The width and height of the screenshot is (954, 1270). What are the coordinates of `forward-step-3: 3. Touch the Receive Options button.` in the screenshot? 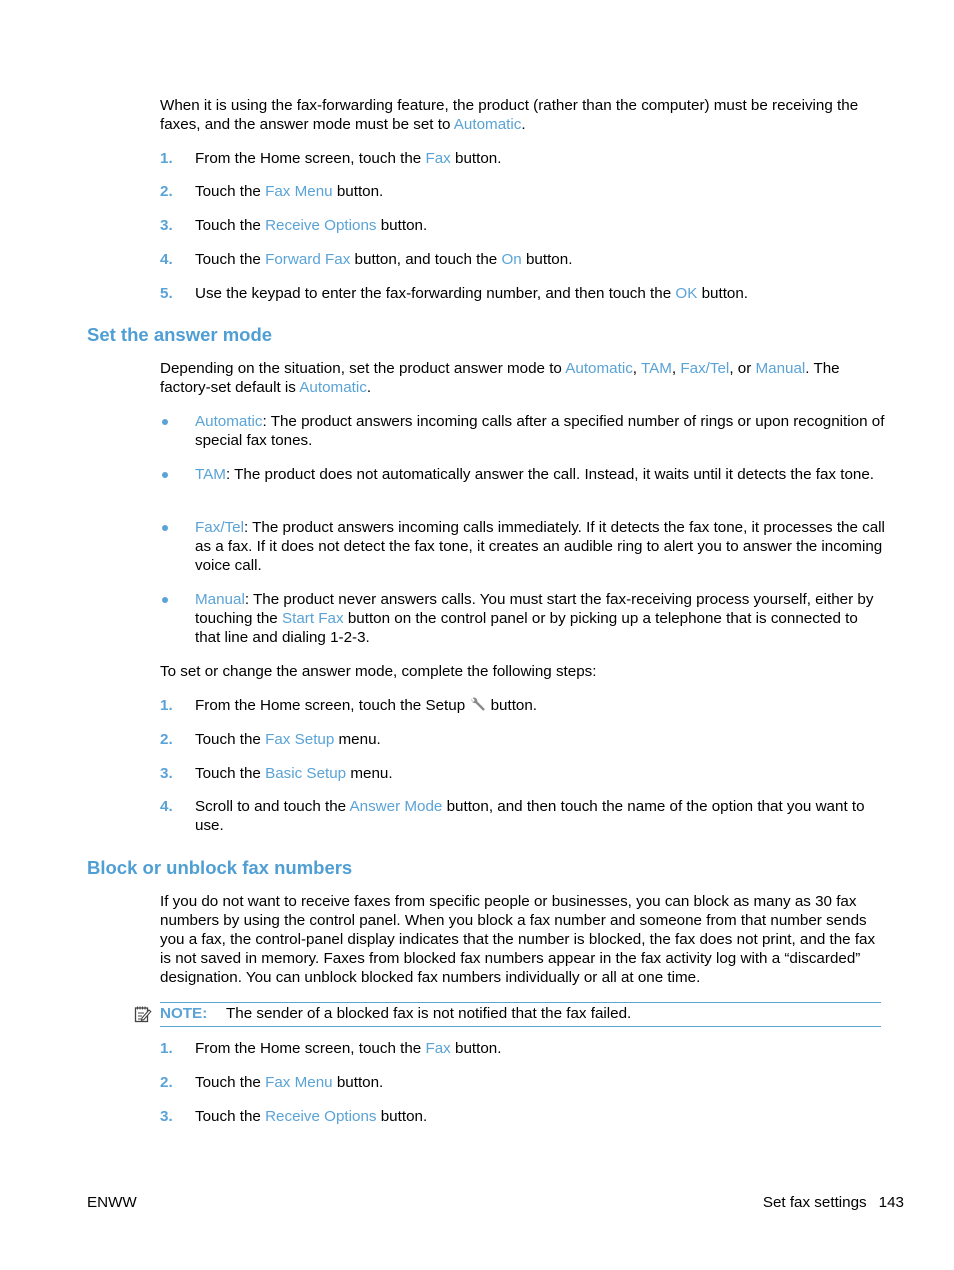 It's located at (294, 225).